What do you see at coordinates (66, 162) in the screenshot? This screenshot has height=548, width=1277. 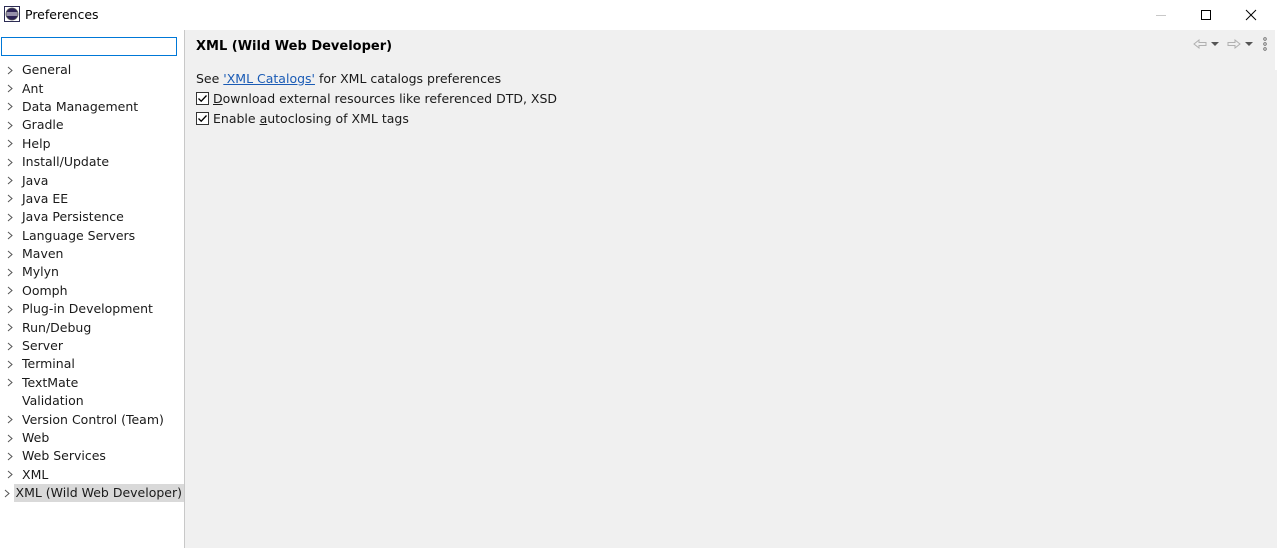 I see `tree-item-label: Install/Update` at bounding box center [66, 162].